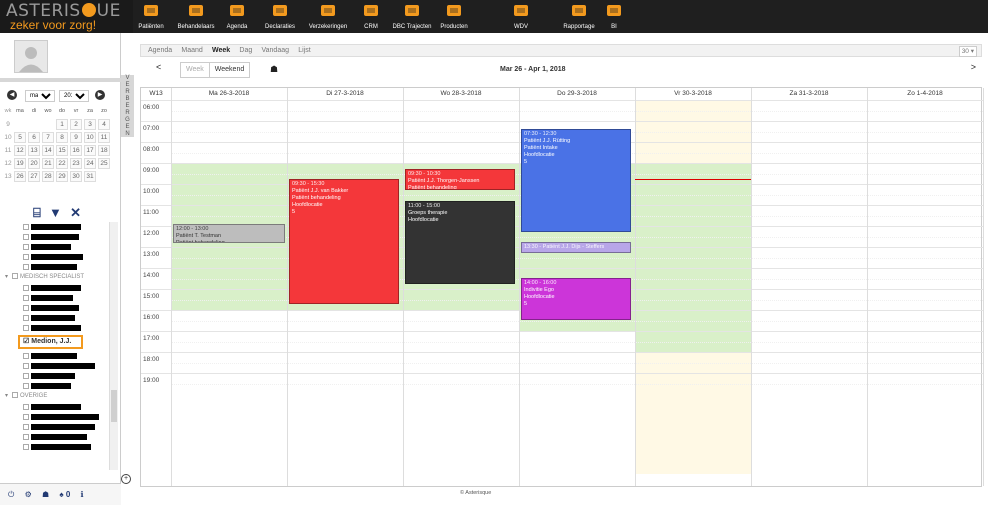 The width and height of the screenshot is (988, 506). What do you see at coordinates (8, 163) in the screenshot?
I see `mini-calendar-weeknum: 12` at bounding box center [8, 163].